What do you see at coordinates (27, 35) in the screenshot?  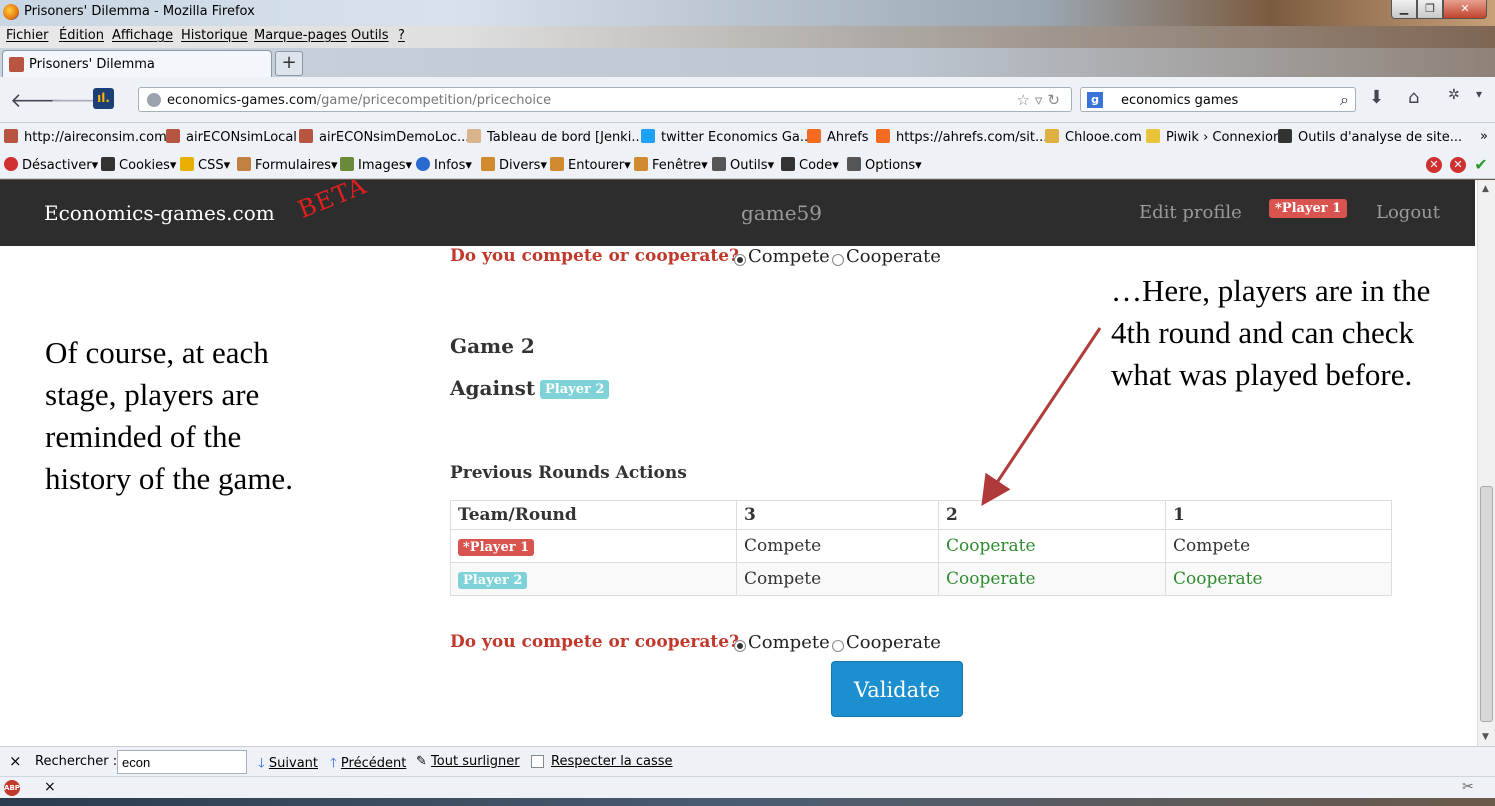 I see `menu-fichier: Fichier` at bounding box center [27, 35].